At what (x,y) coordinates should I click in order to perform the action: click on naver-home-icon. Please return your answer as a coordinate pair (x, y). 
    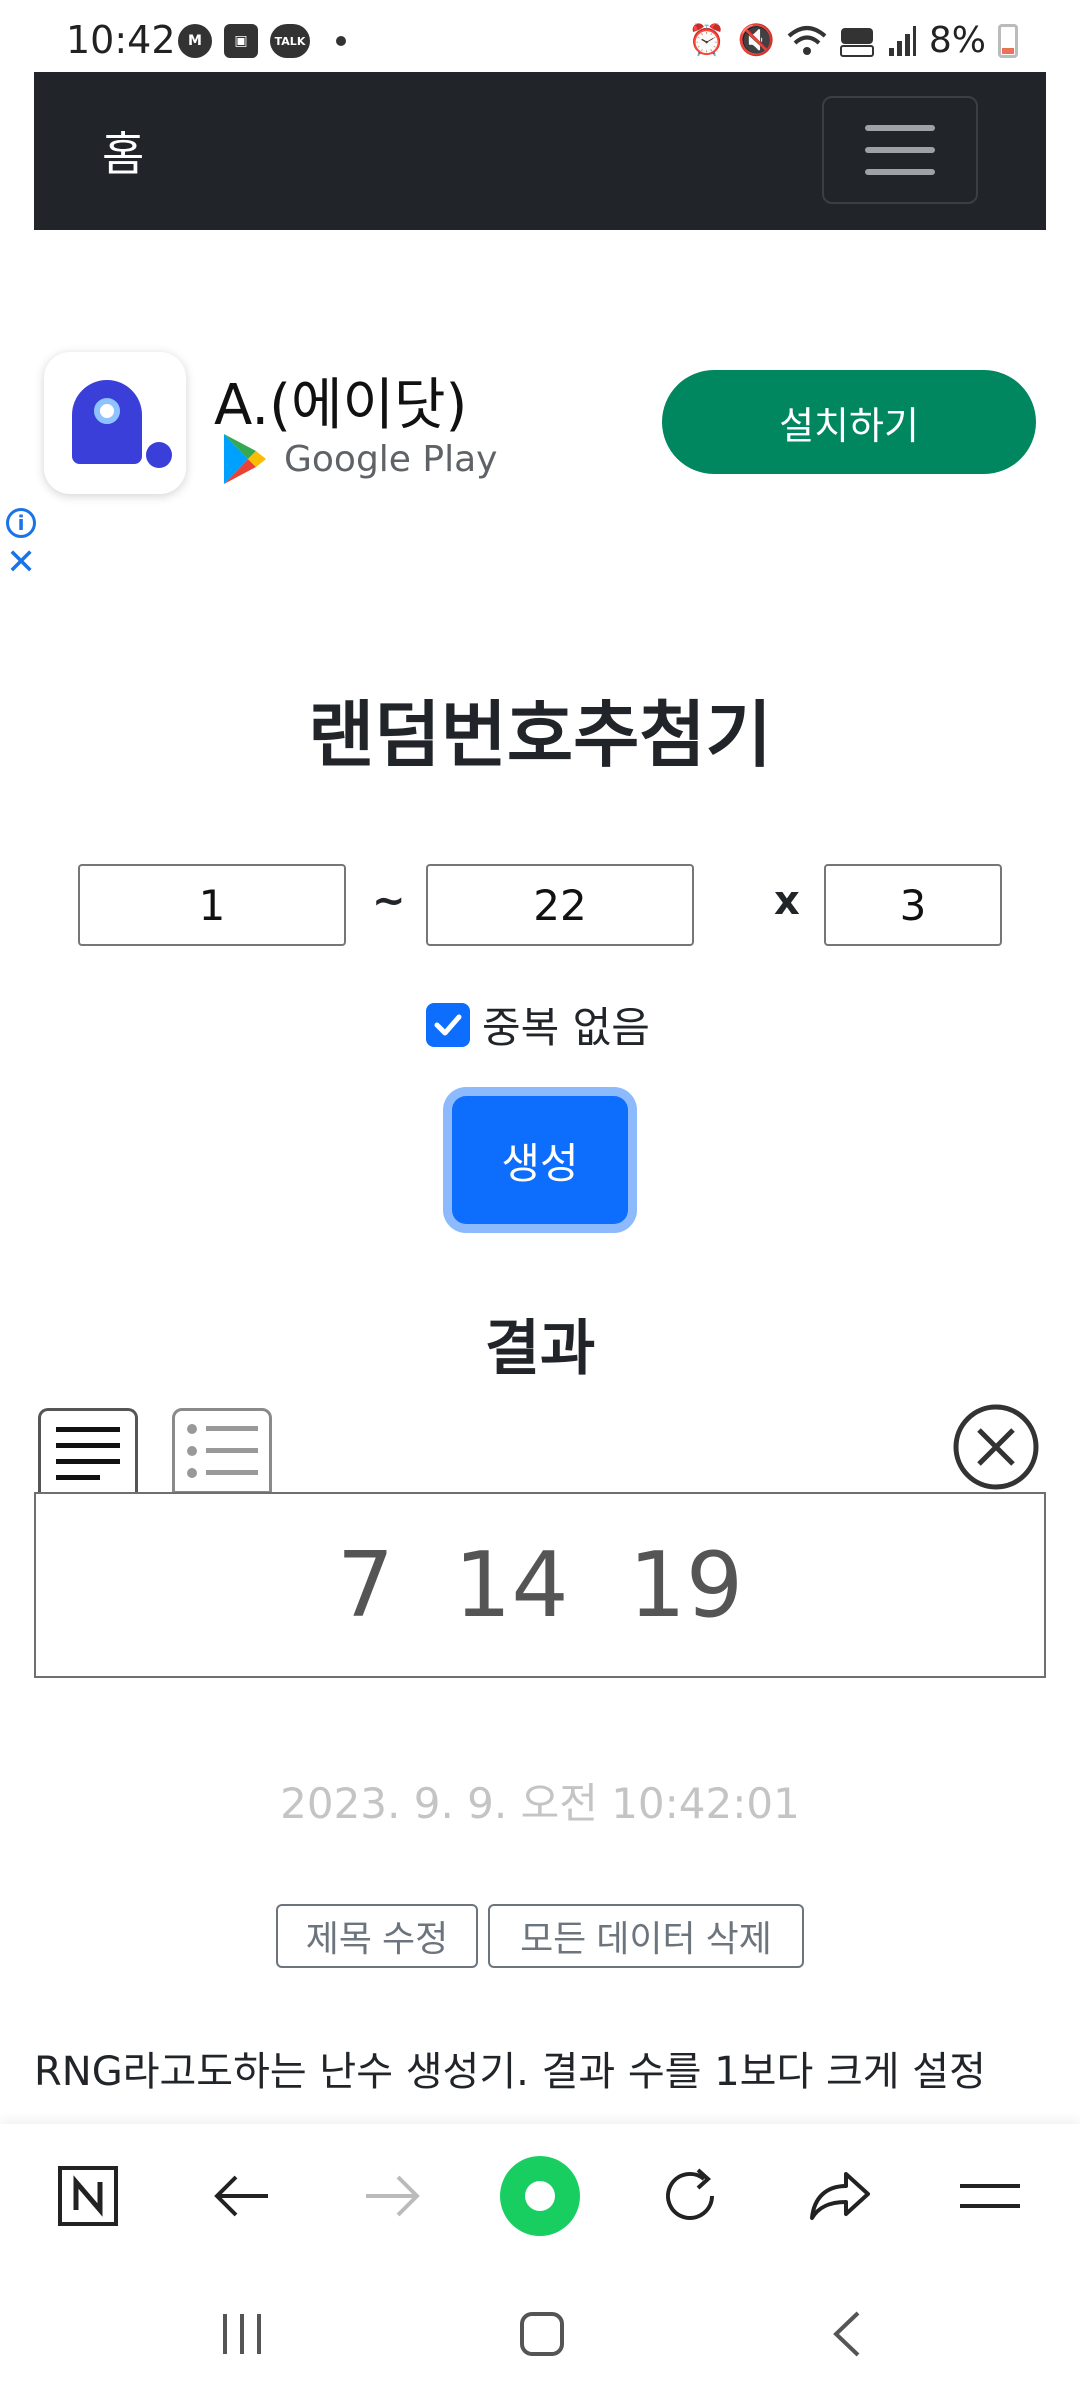
    Looking at the image, I should click on (88, 2196).